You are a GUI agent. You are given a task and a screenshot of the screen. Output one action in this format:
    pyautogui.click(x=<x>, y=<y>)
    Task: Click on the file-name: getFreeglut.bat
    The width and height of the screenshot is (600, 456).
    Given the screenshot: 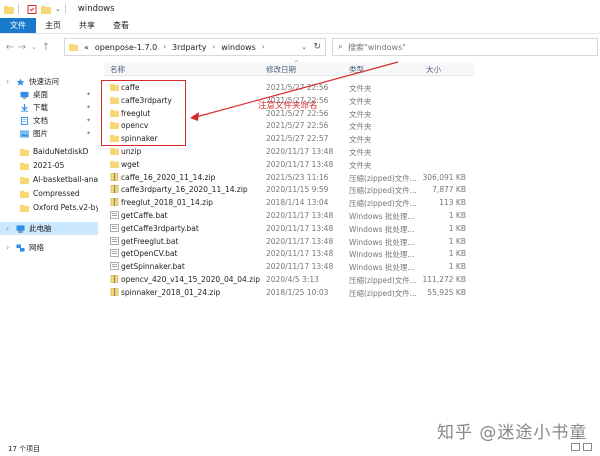 What is the action you would take?
    pyautogui.click(x=150, y=241)
    